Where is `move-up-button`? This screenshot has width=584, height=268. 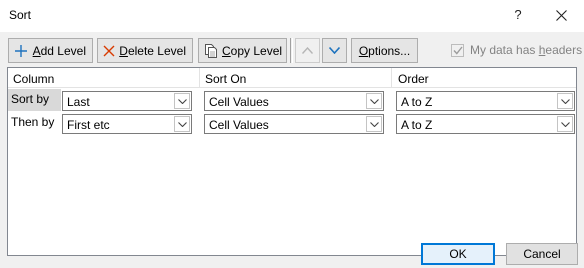
move-up-button is located at coordinates (307, 50).